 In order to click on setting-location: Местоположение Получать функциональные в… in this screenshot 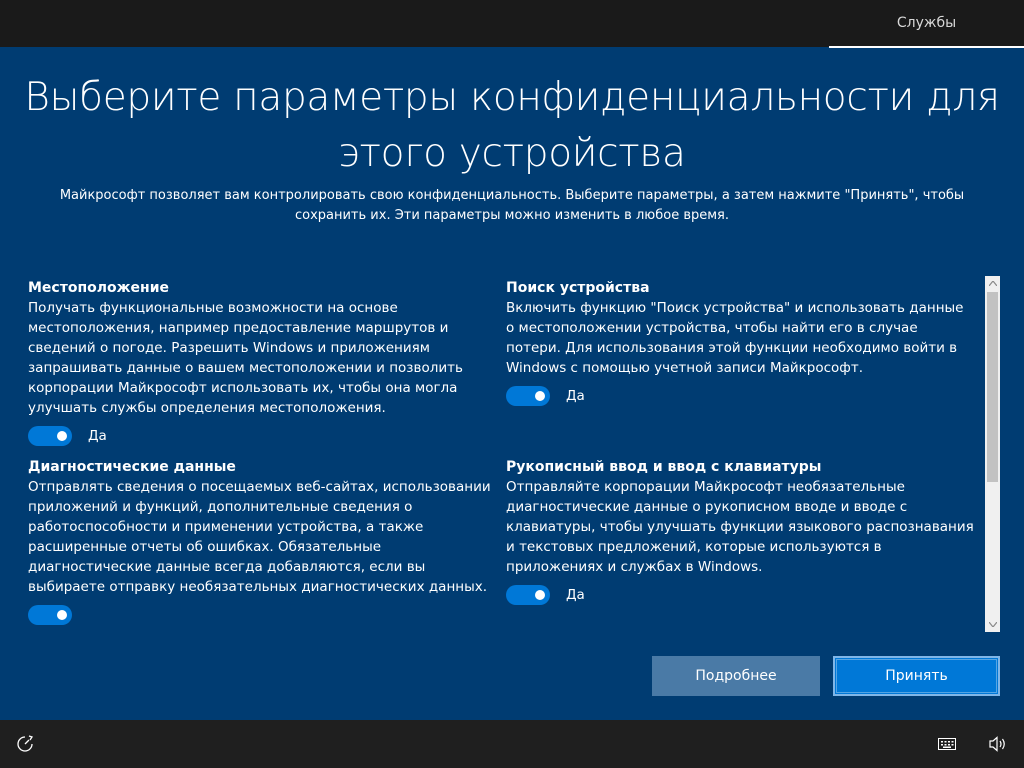, I will do `click(263, 362)`.